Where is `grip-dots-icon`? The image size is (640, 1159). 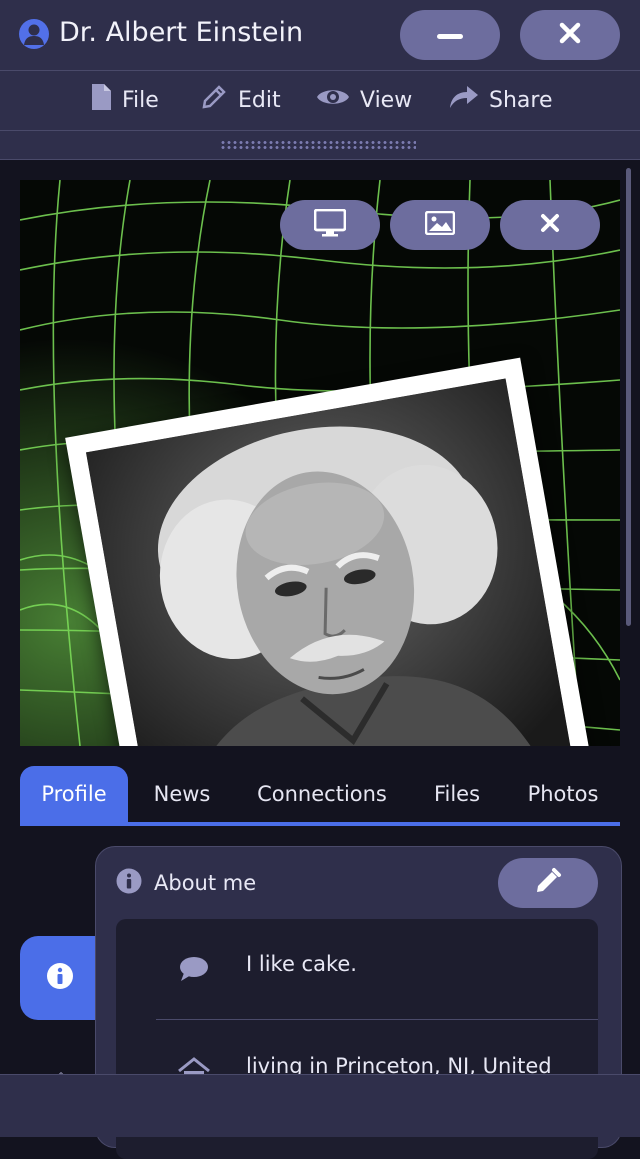
grip-dots-icon is located at coordinates (318, 145).